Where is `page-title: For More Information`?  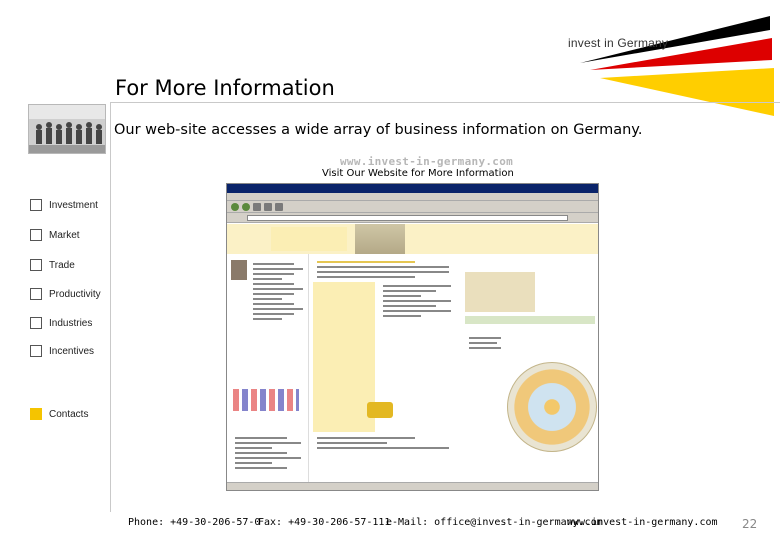
page-title: For More Information is located at coordinates (225, 88).